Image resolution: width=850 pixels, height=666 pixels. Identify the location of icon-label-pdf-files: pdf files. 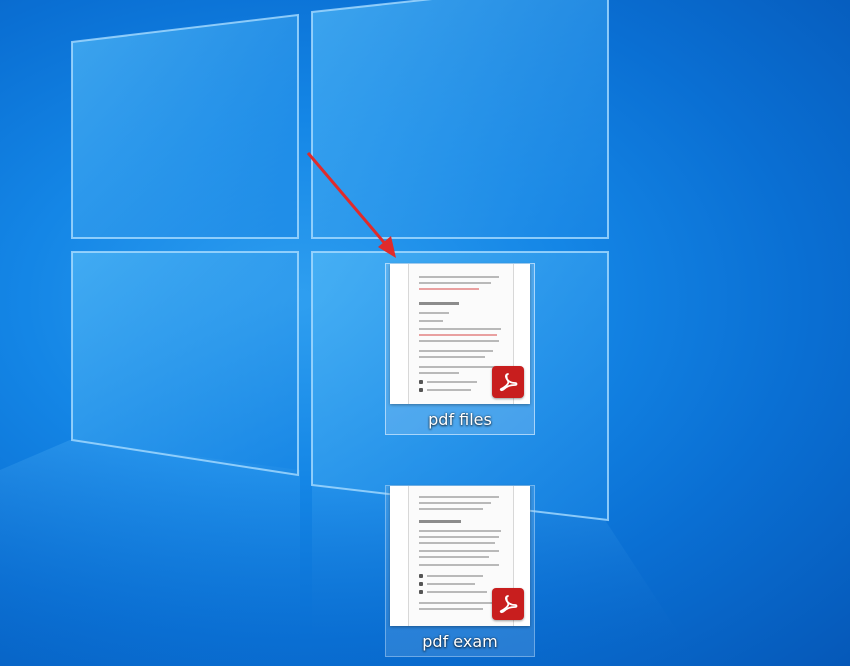
(460, 419).